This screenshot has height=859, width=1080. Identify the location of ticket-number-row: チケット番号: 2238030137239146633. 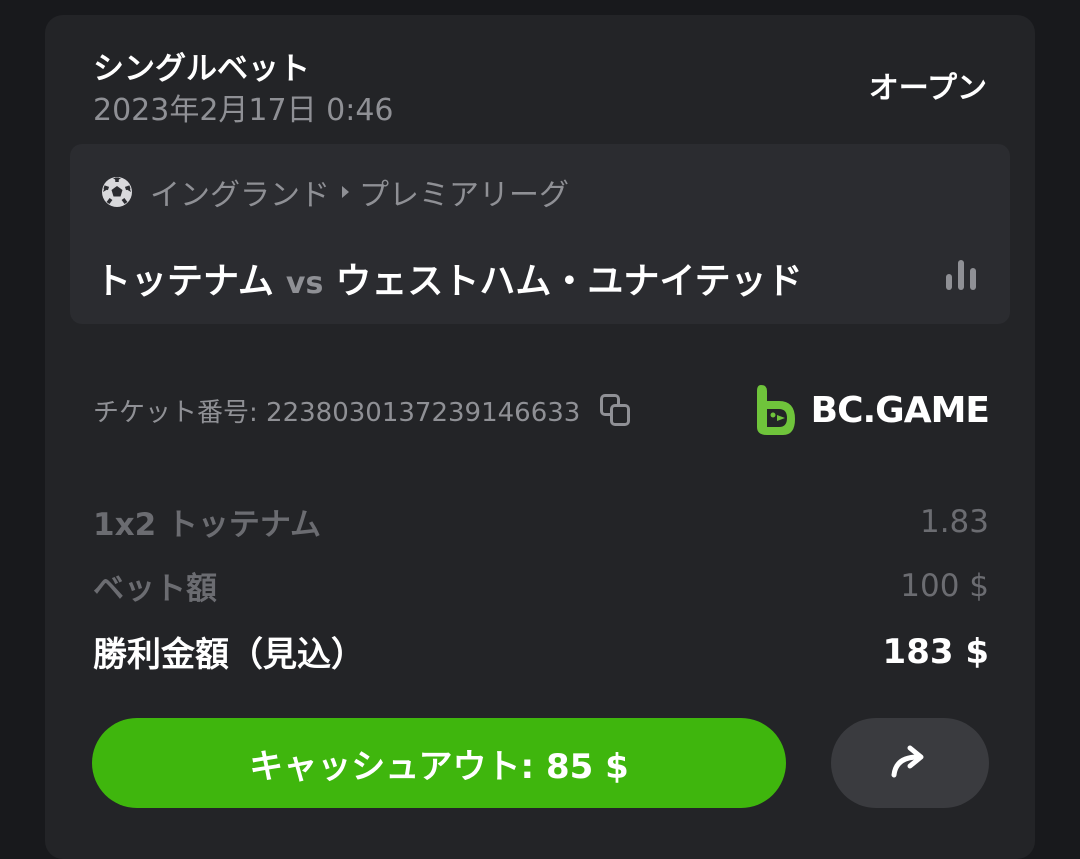
(362, 410).